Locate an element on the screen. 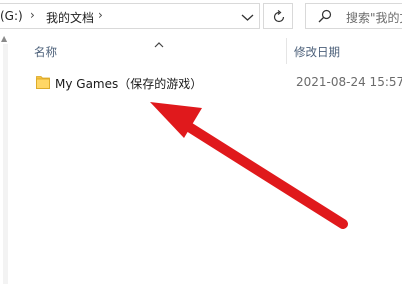  folder-icon is located at coordinates (43, 83).